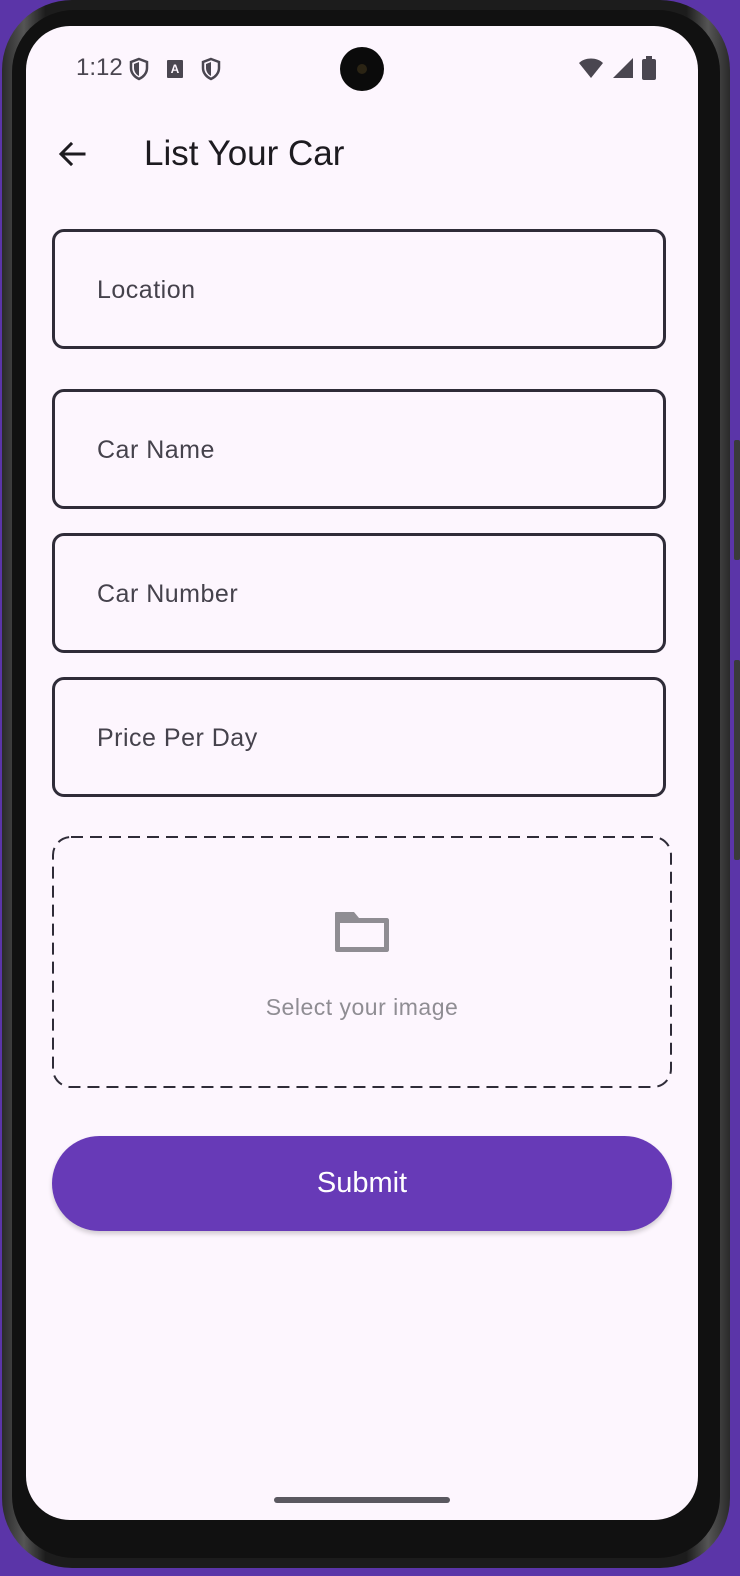  What do you see at coordinates (156, 450) in the screenshot?
I see `car-name-field-label: Car Name` at bounding box center [156, 450].